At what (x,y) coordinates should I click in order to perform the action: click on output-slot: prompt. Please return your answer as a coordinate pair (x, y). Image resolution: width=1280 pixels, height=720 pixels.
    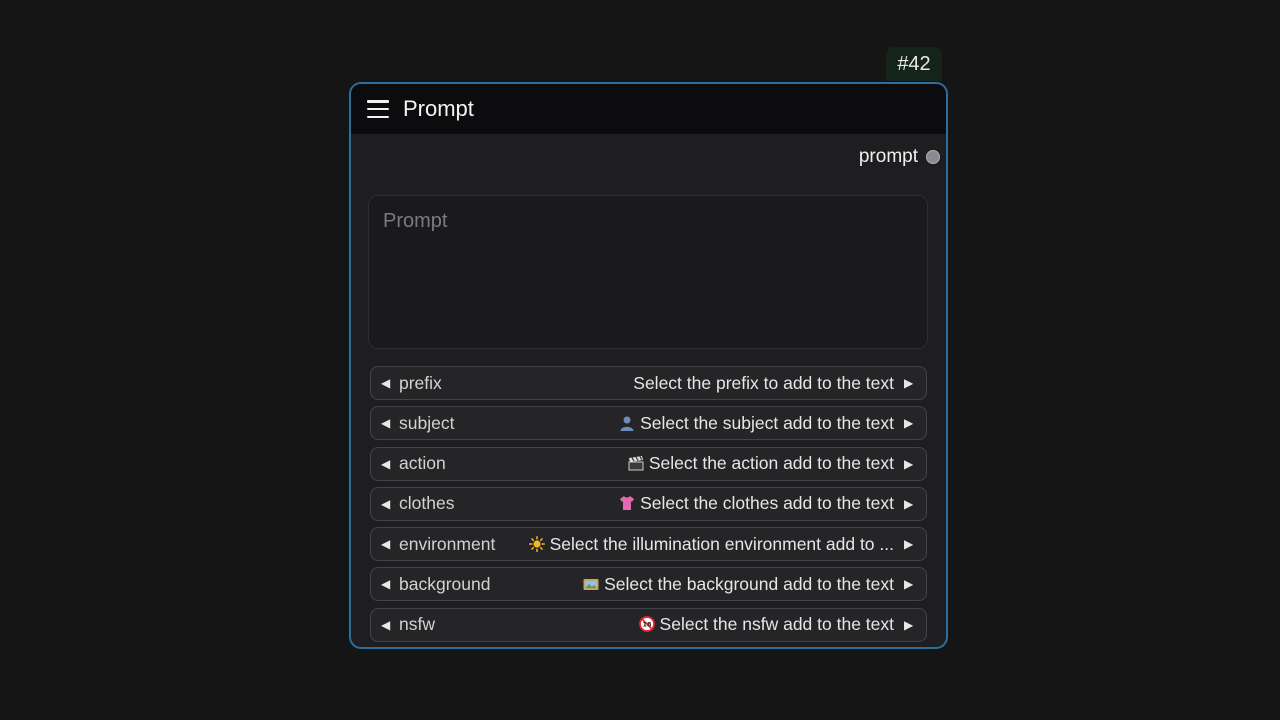
    Looking at the image, I should click on (899, 157).